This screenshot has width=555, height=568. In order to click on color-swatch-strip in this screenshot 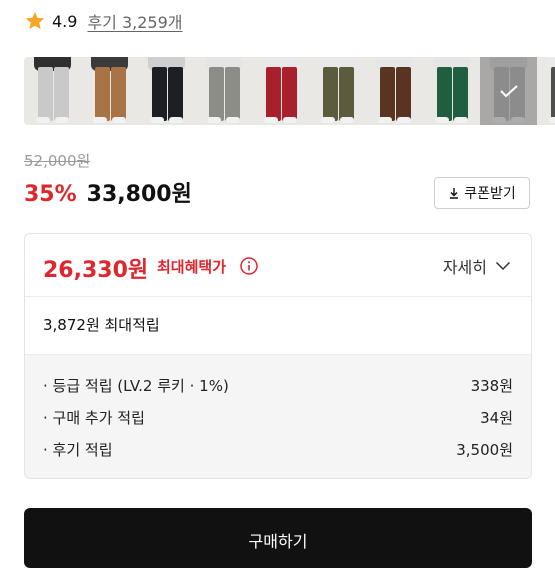, I will do `click(289, 91)`.